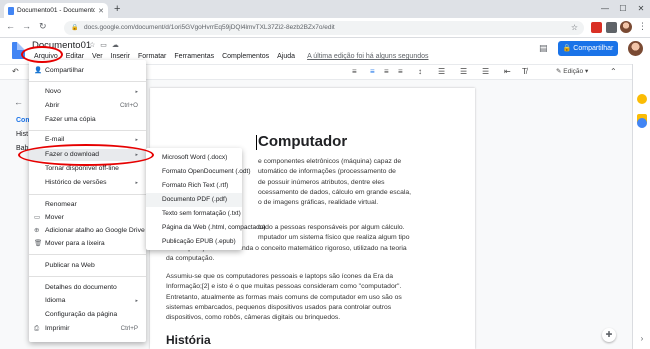  I want to click on profile-avatar, so click(626, 27).